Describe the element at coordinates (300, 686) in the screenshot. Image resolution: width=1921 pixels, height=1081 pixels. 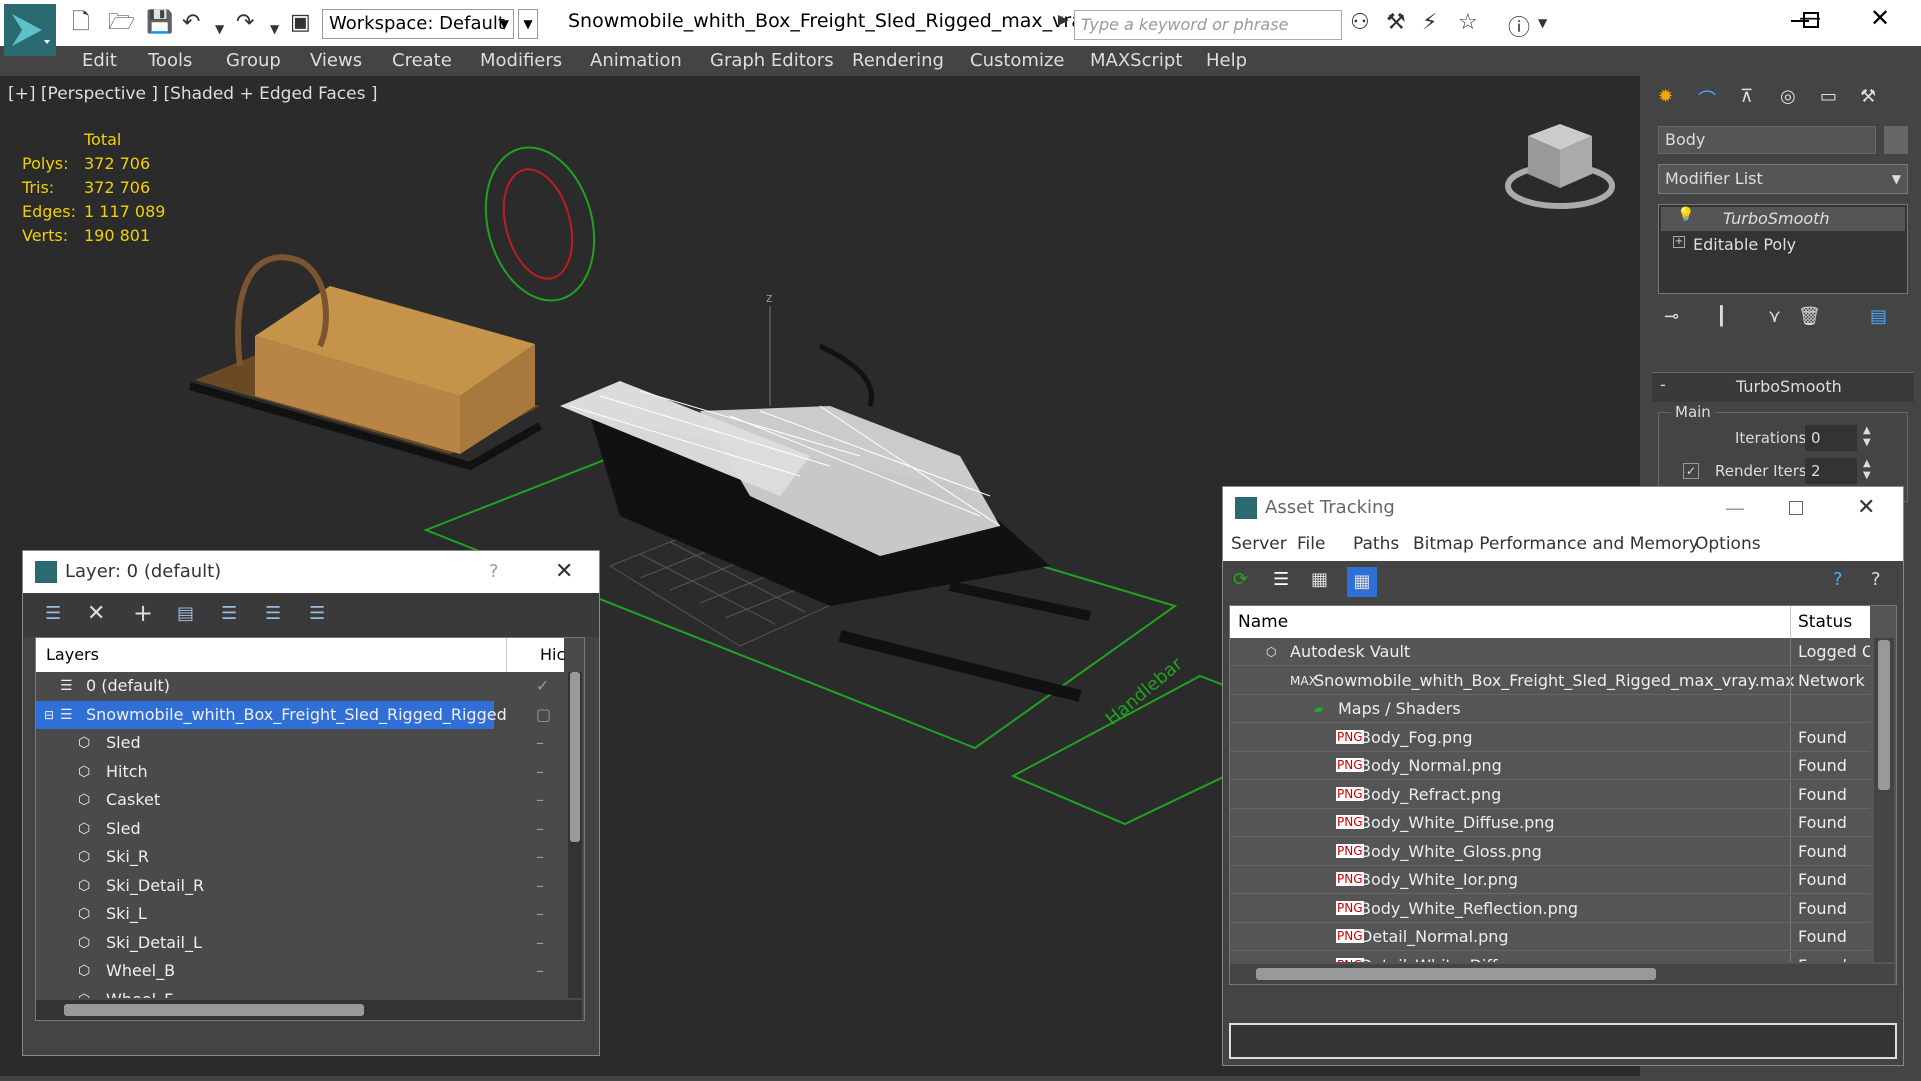
I see `layer-row: ☰ 0 (default) ✓` at that location.